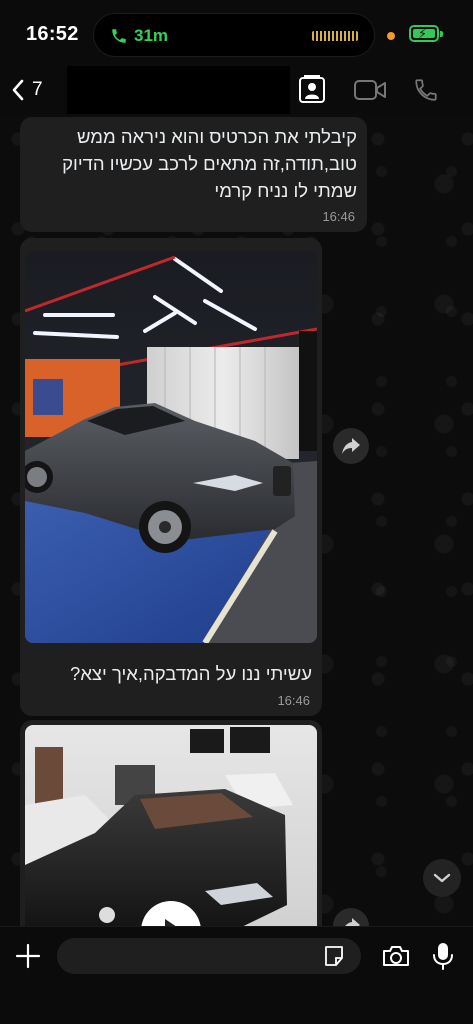 The image size is (473, 1024). What do you see at coordinates (18, 90) in the screenshot?
I see `chevron-left-icon` at bounding box center [18, 90].